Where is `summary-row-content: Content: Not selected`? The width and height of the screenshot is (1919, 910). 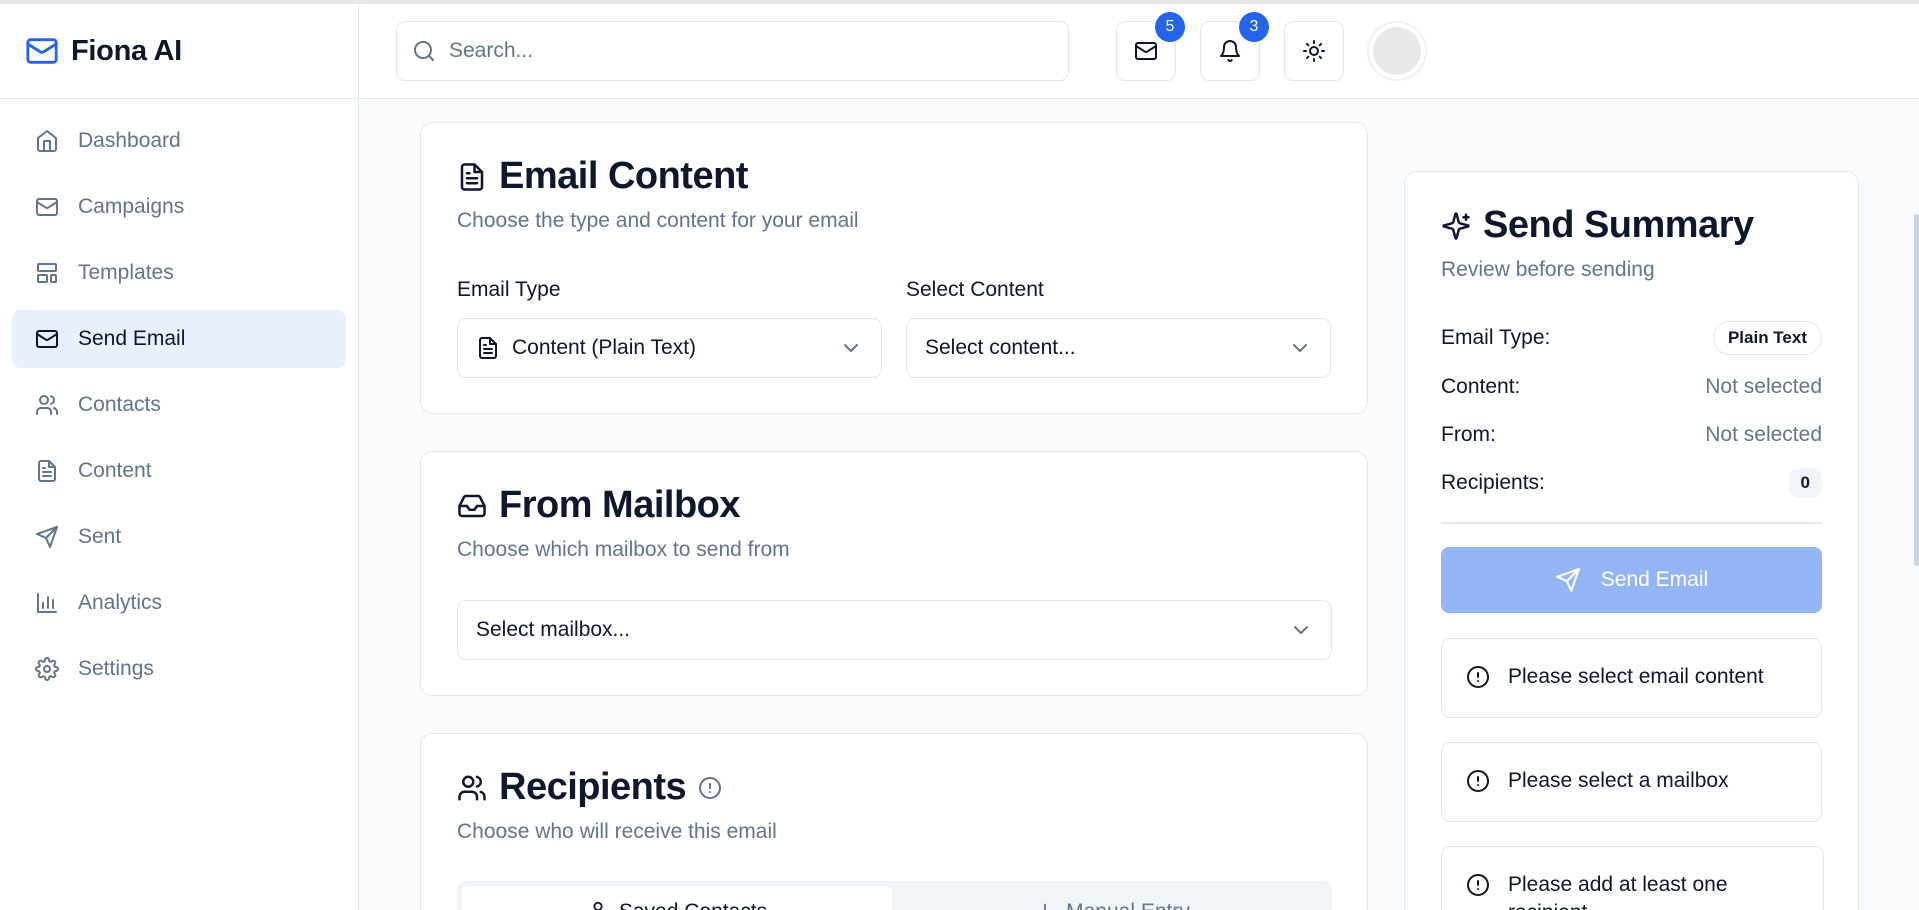 summary-row-content: Content: Not selected is located at coordinates (1631, 387).